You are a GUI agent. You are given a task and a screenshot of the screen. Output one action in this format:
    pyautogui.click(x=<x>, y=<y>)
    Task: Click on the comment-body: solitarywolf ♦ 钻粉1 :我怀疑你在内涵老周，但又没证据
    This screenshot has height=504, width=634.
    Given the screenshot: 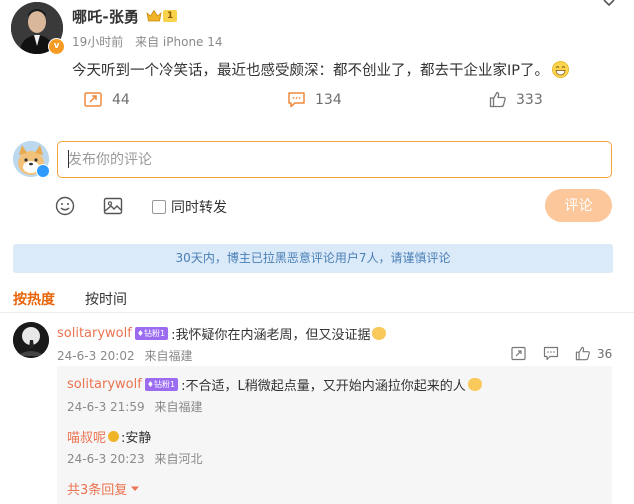 What is the action you would take?
    pyautogui.click(x=222, y=333)
    